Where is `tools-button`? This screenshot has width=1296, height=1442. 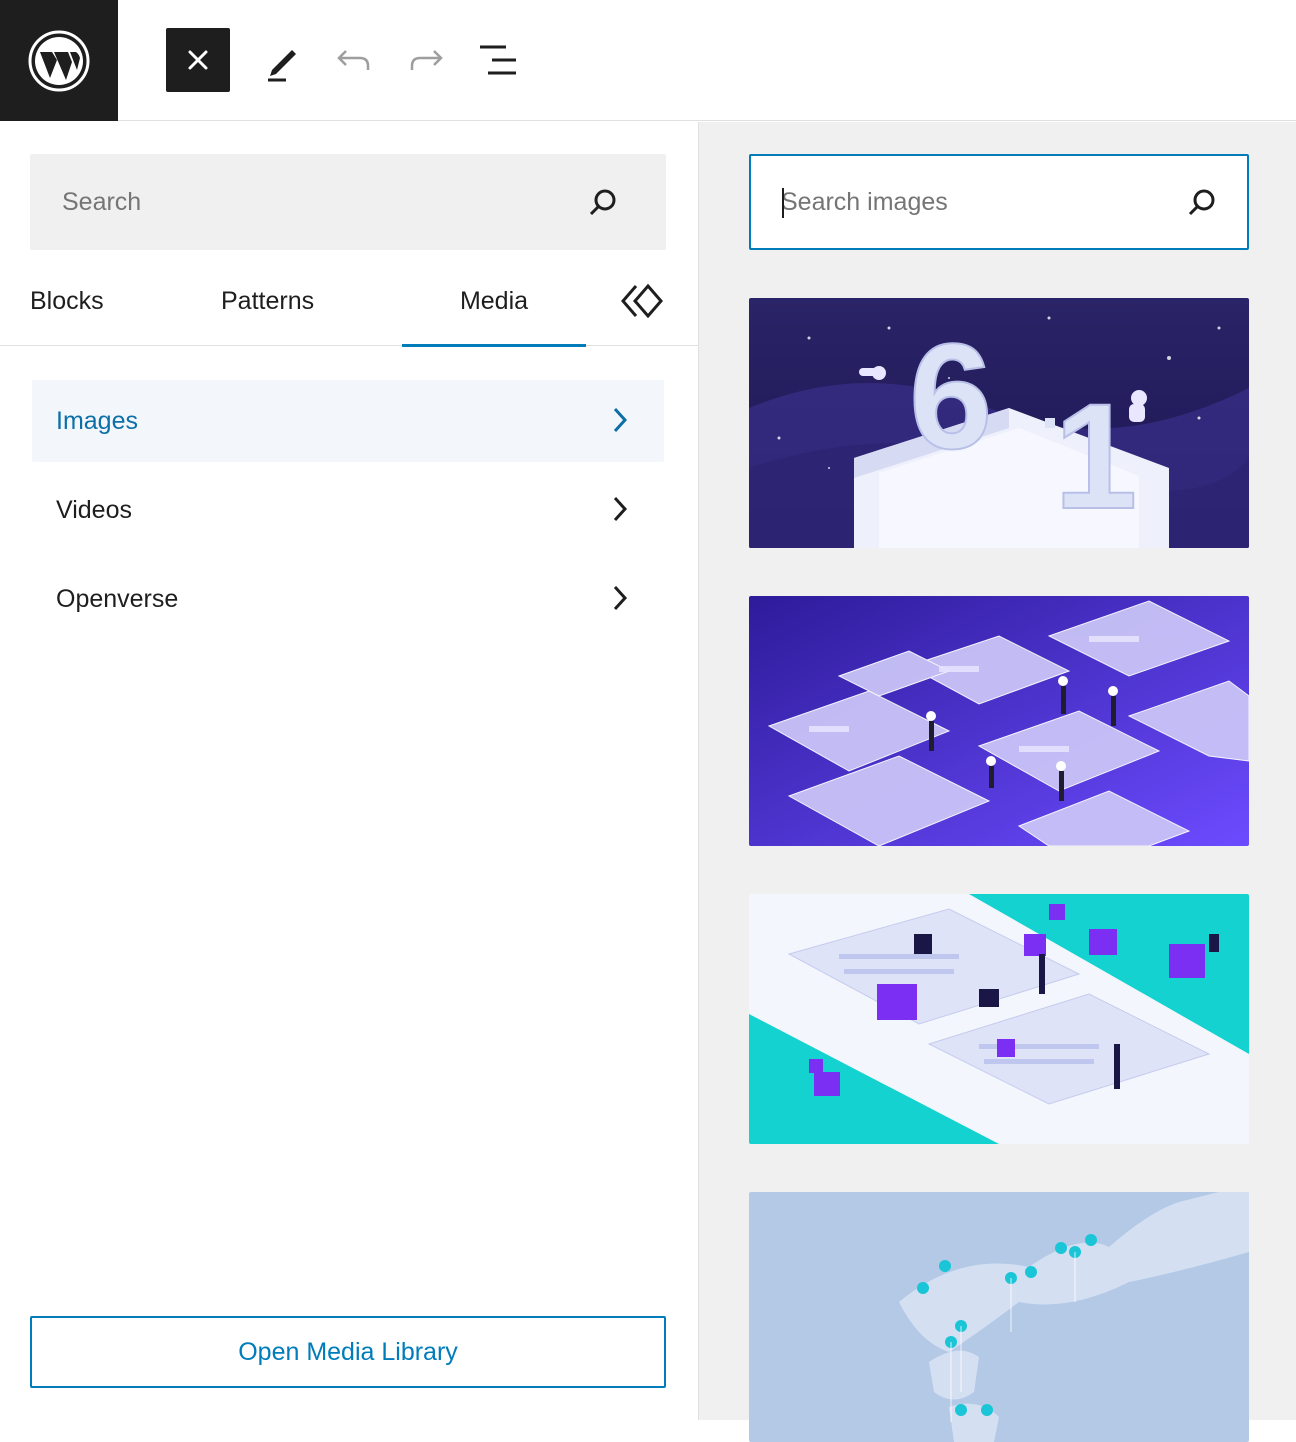
tools-button is located at coordinates (282, 60).